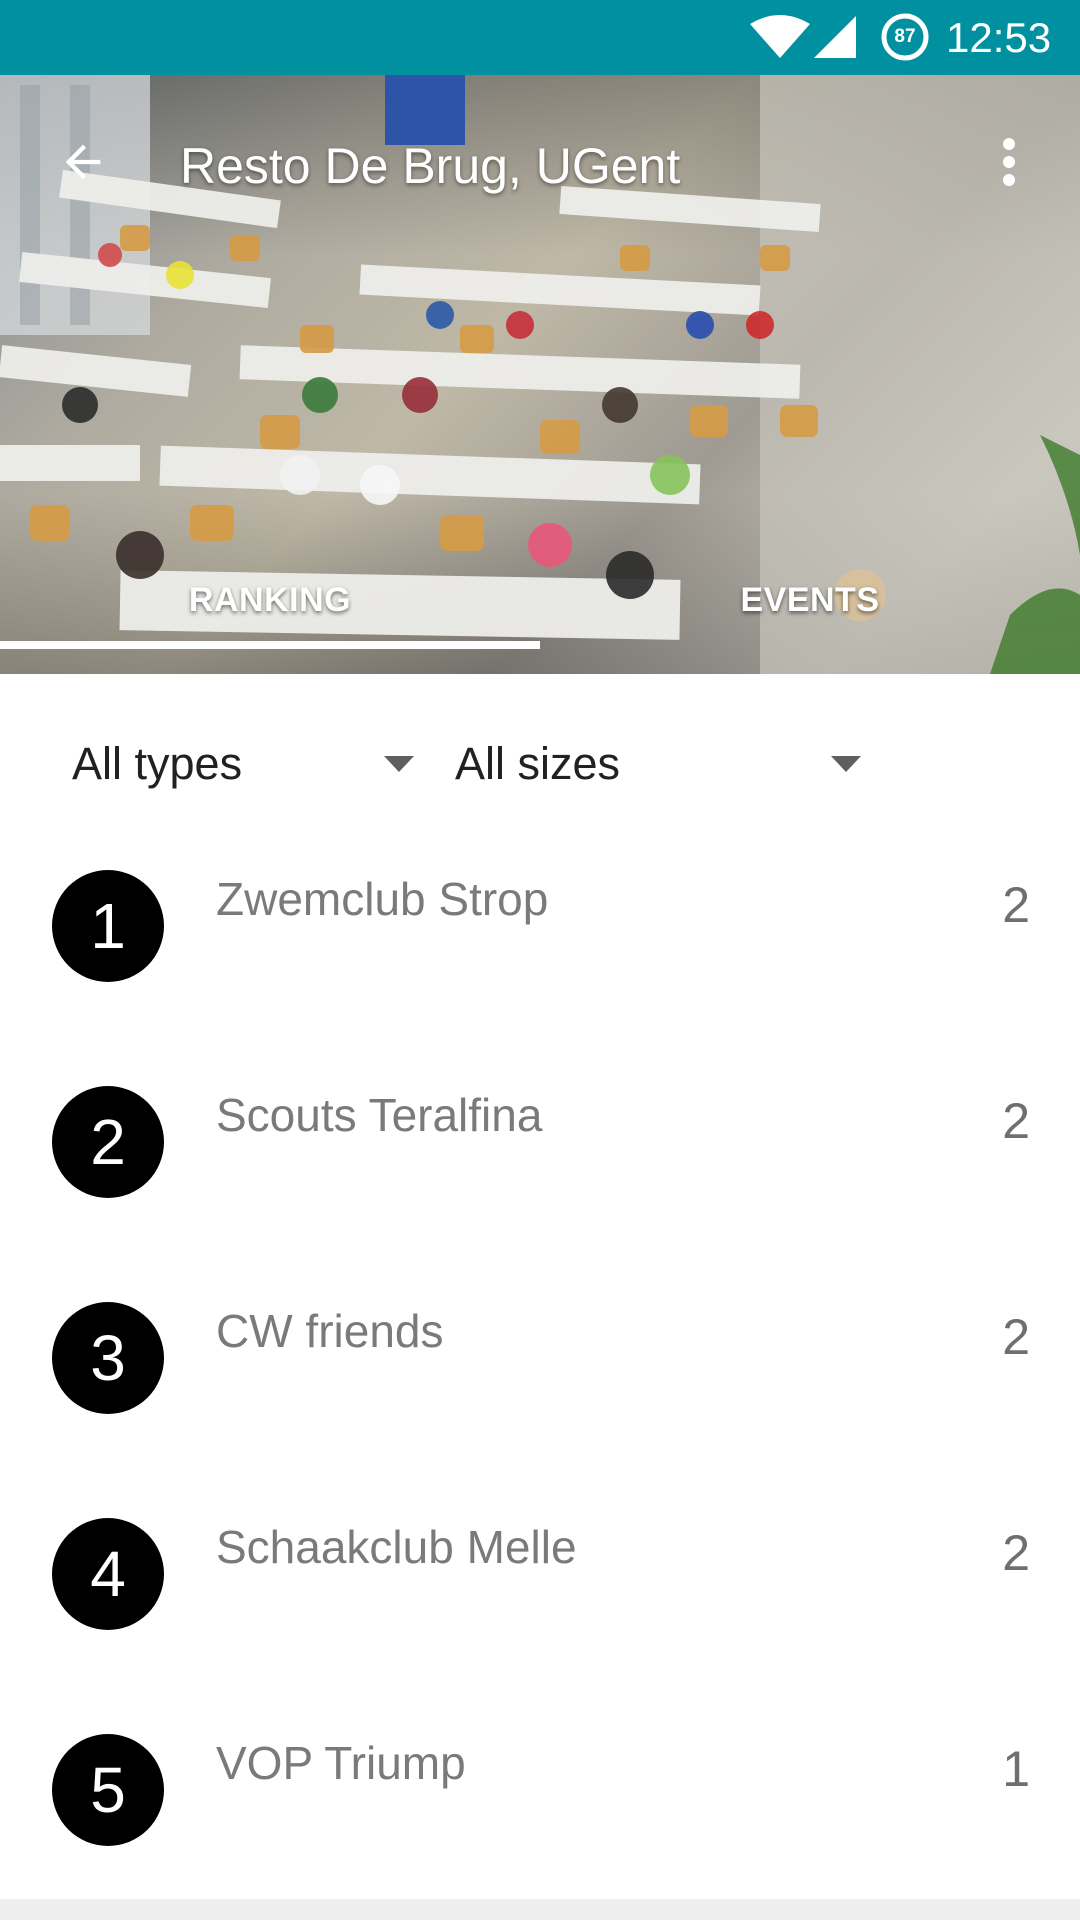 This screenshot has height=1920, width=1080. I want to click on cell-signal-icon, so click(835, 37).